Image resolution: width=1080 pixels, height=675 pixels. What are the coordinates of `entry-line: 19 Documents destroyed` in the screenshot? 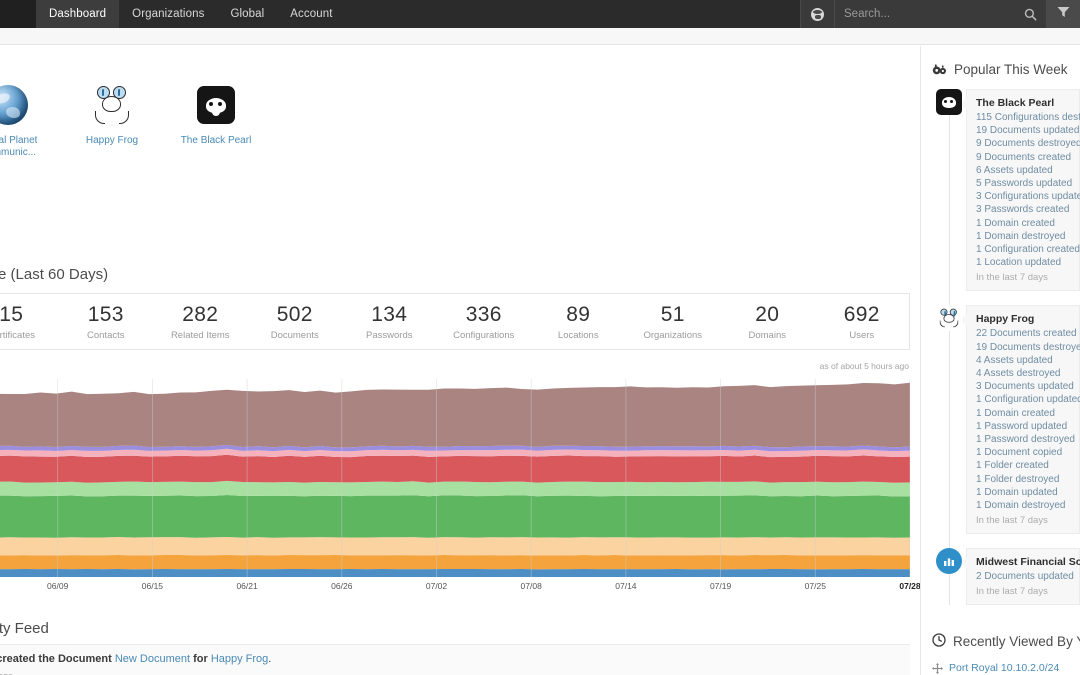 It's located at (1028, 347).